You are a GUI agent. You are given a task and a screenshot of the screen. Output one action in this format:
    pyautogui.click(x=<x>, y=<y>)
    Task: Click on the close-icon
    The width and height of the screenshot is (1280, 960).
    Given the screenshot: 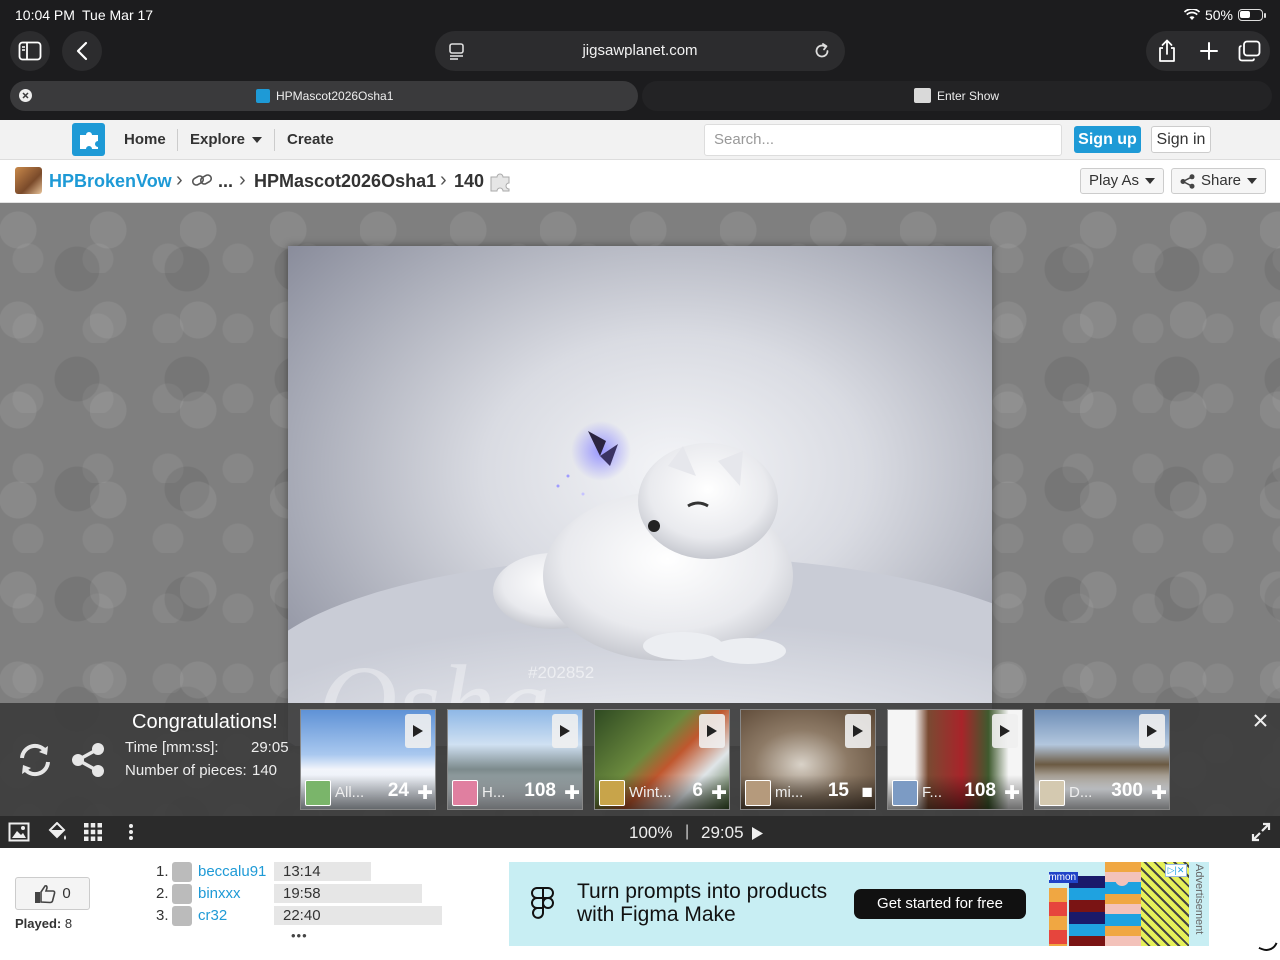 What is the action you would take?
    pyautogui.click(x=1260, y=720)
    